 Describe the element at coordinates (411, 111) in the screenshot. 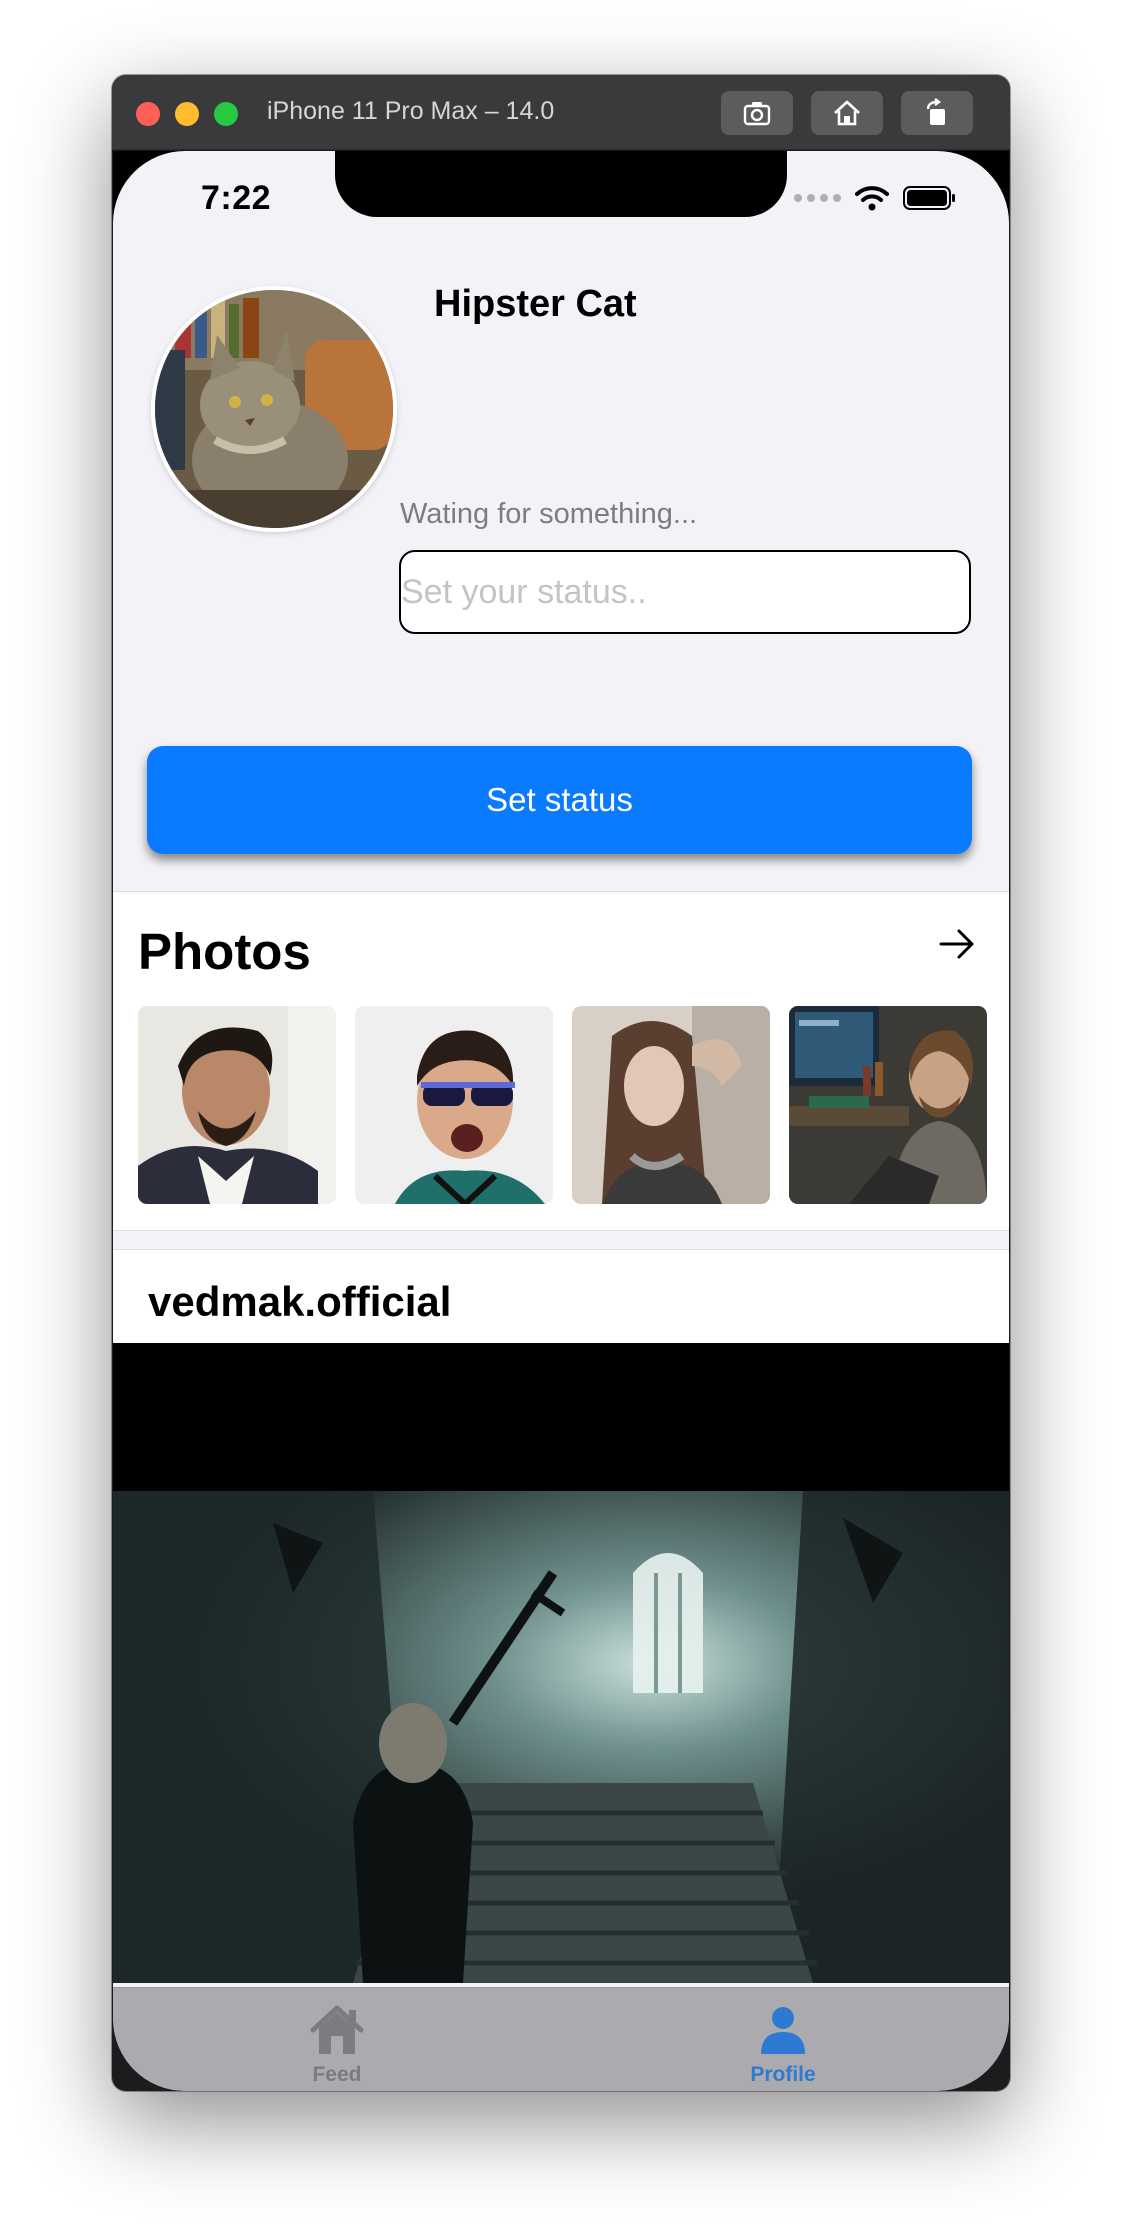

I see `window-title: iPhone 11 Pro Max – 14.0` at that location.